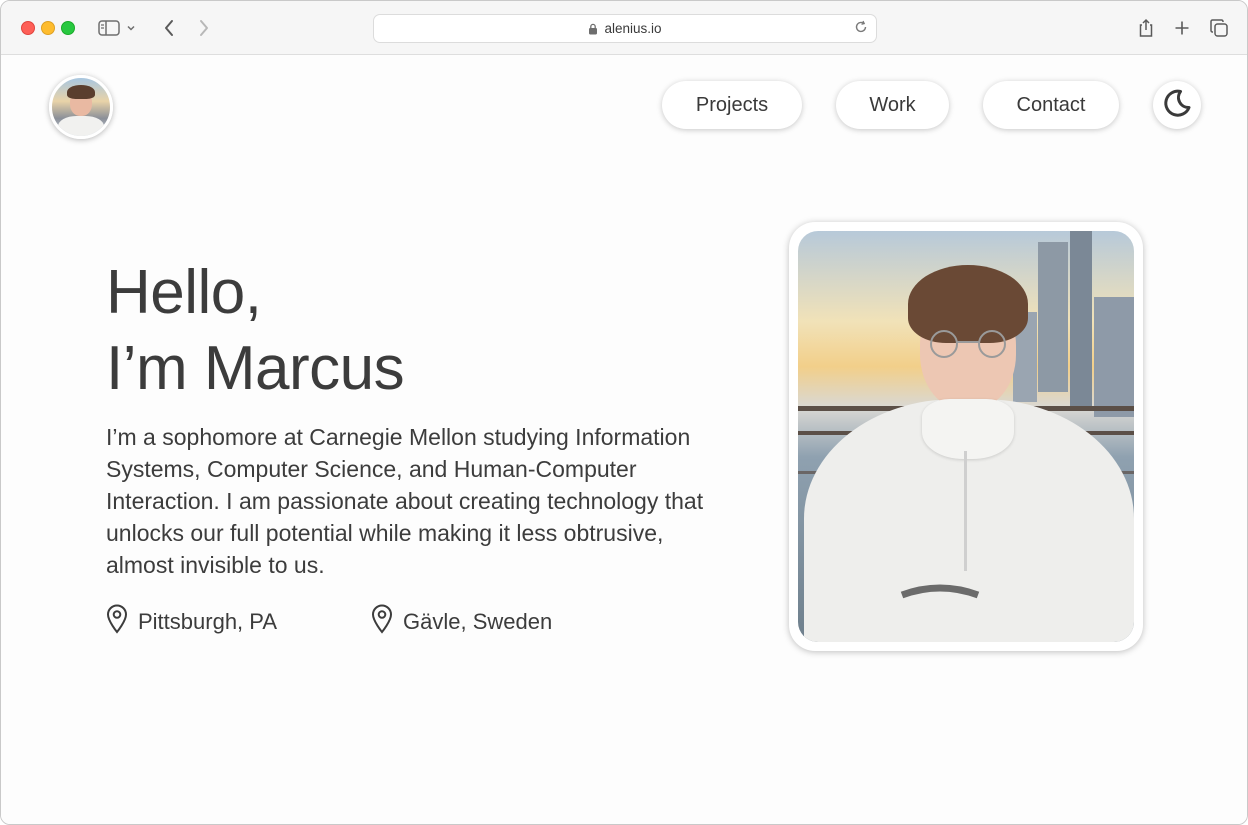  What do you see at coordinates (1146, 28) in the screenshot?
I see `share-icon` at bounding box center [1146, 28].